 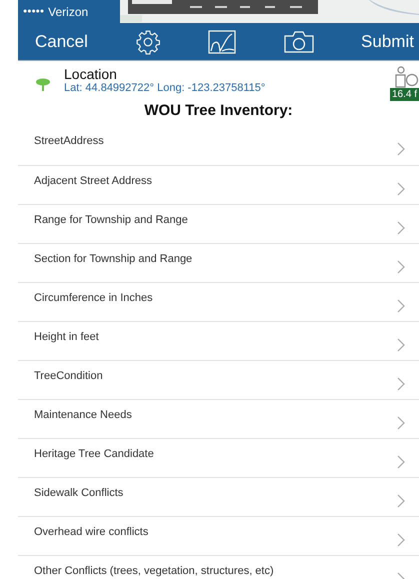 What do you see at coordinates (68, 376) in the screenshot?
I see `field-label: TreeCondition` at bounding box center [68, 376].